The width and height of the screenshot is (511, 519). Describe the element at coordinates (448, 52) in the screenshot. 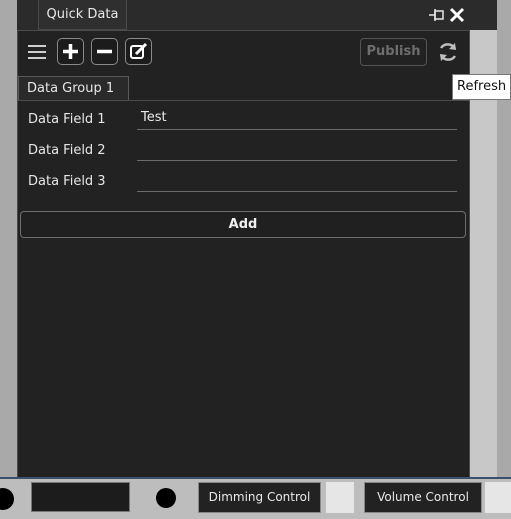

I see `refresh-icon` at that location.